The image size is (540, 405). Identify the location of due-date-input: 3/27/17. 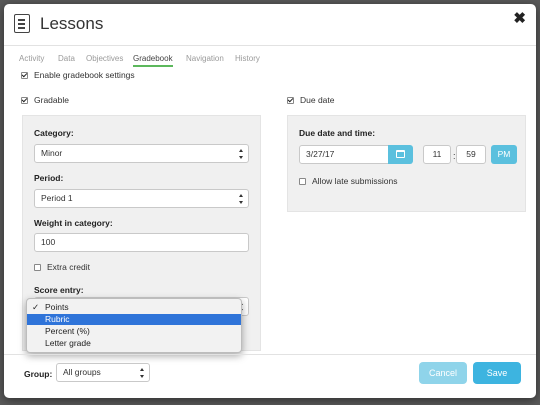
(344, 154).